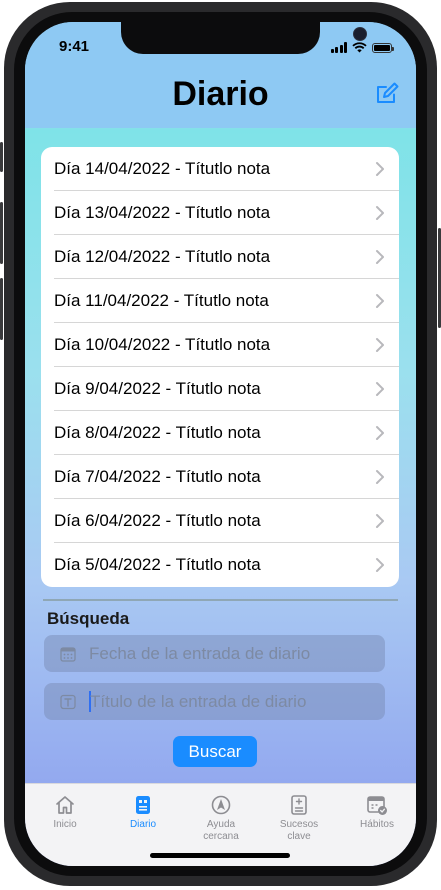  I want to click on search-button: Buscar, so click(215, 751).